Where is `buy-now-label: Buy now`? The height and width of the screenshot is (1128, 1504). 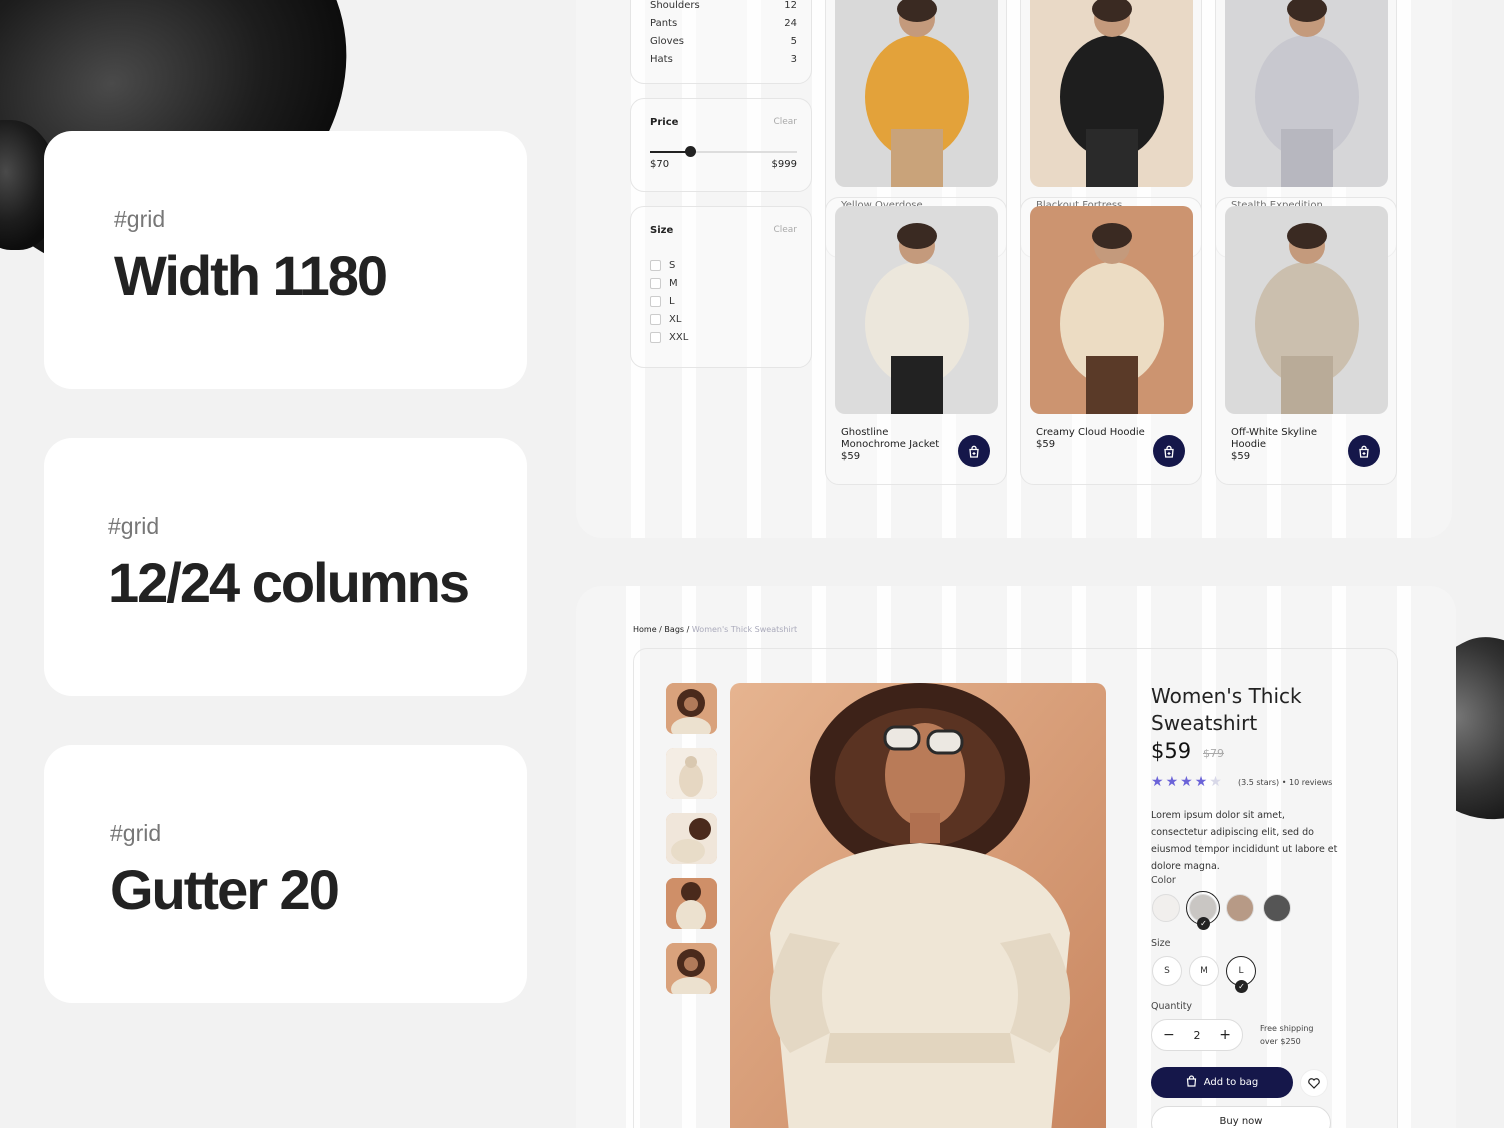
buy-now-label: Buy now is located at coordinates (1241, 1121).